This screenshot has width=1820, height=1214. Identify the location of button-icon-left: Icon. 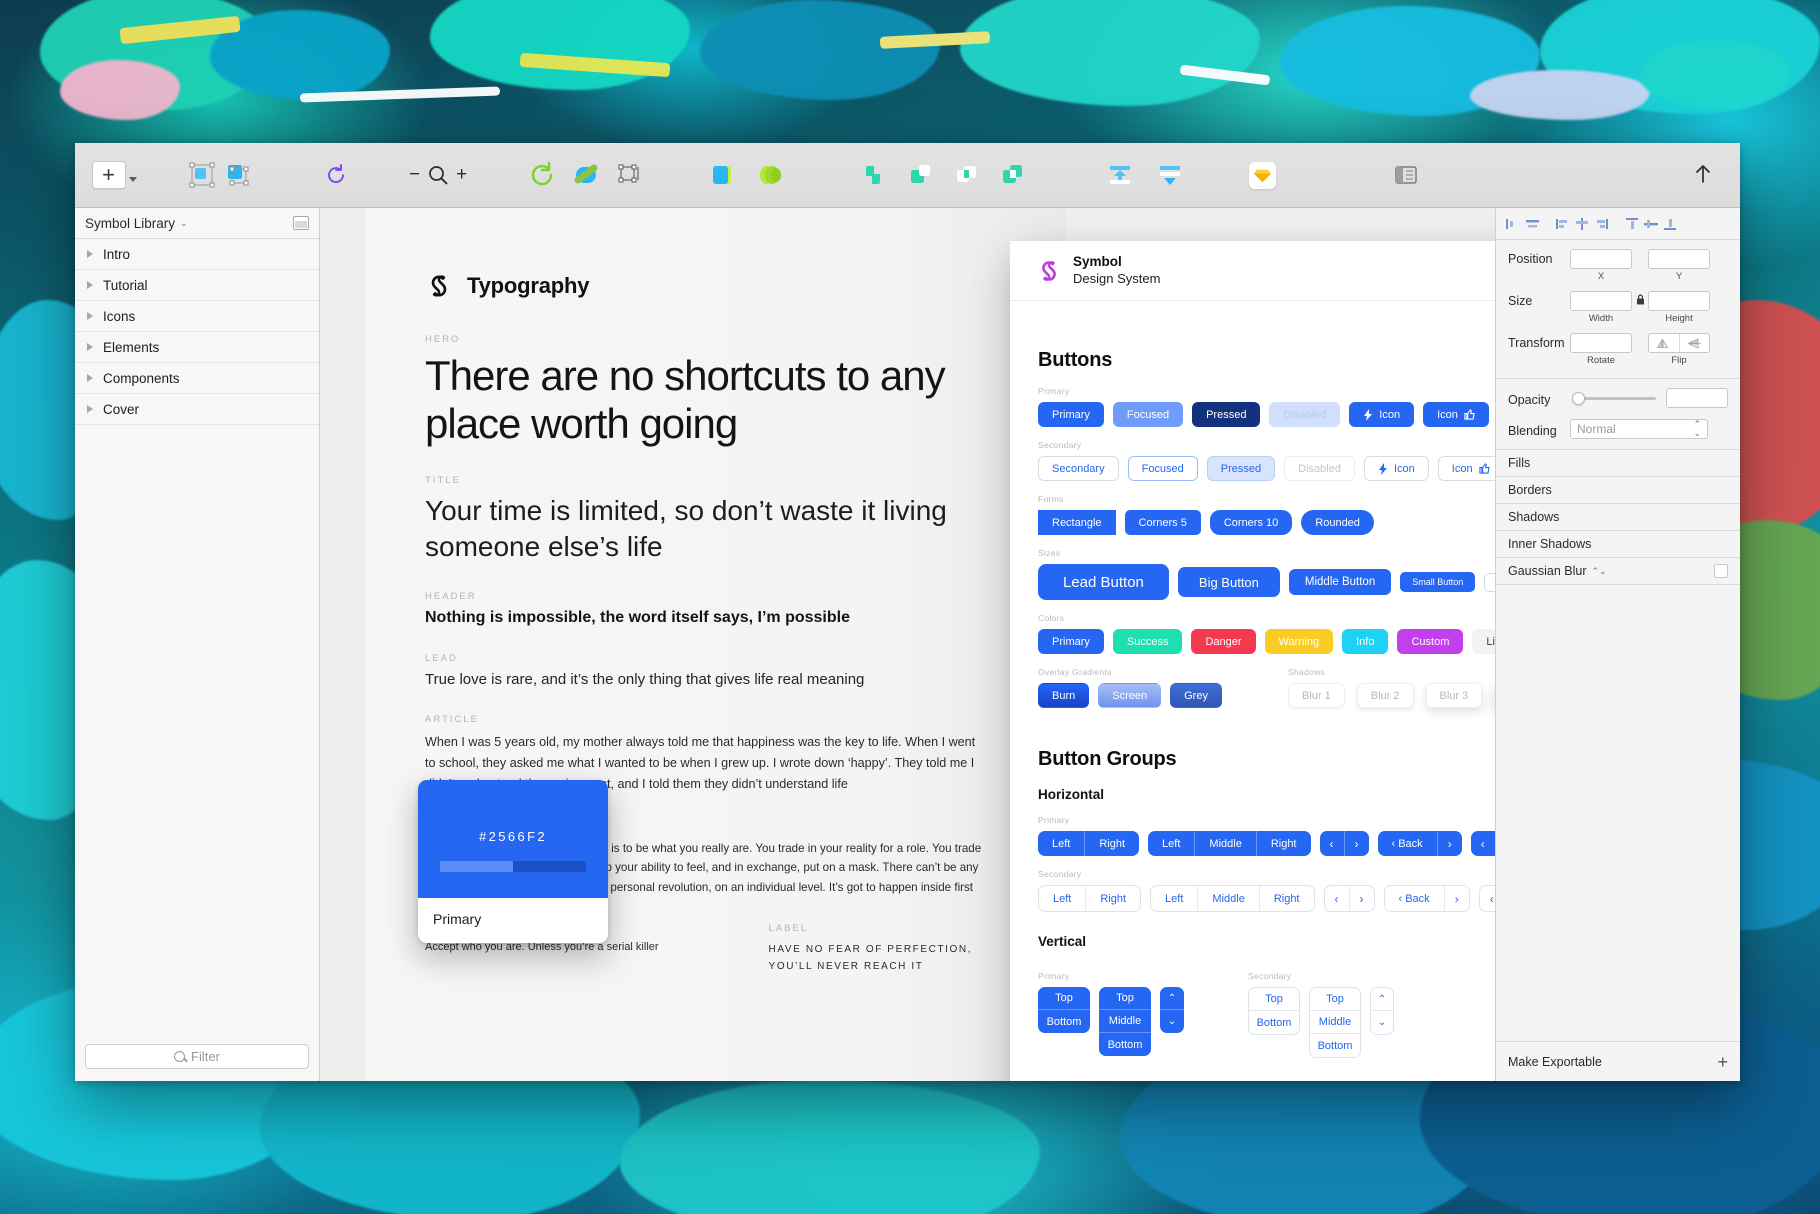
(1396, 468).